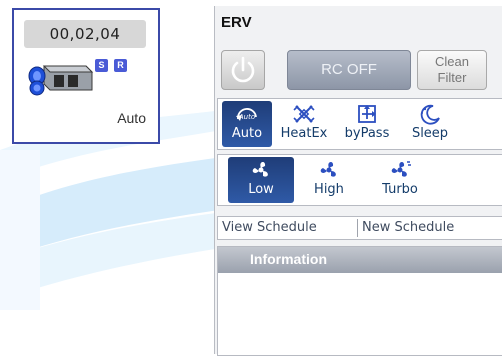  I want to click on device-id: 00,02,04, so click(85, 34).